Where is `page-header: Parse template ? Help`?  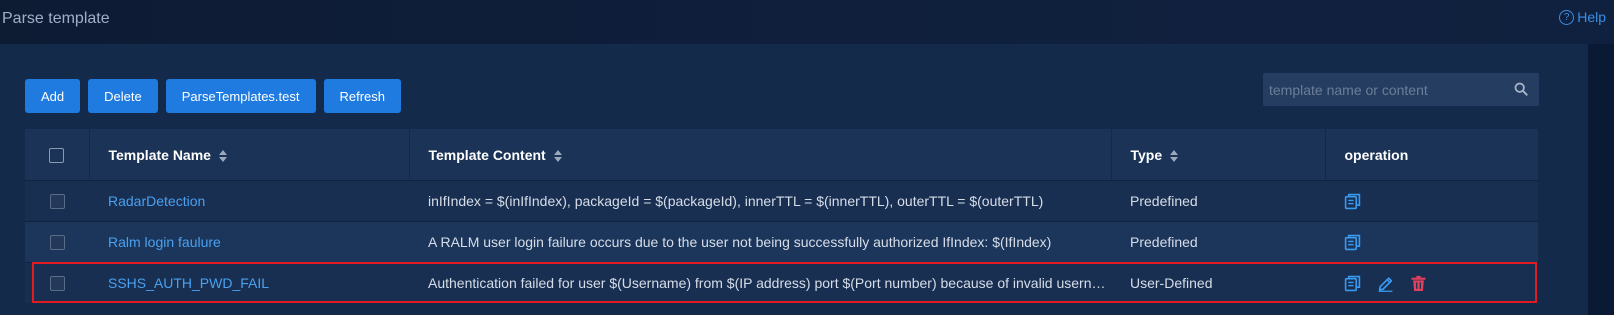 page-header: Parse template ? Help is located at coordinates (807, 22).